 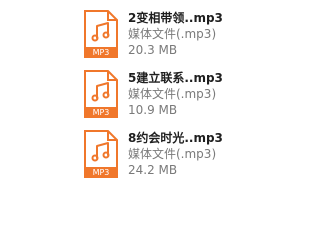 I want to click on file-meta: 8约会时光..mp3 媒体文件(.mp3) 24.2 MB, so click(x=183, y=154).